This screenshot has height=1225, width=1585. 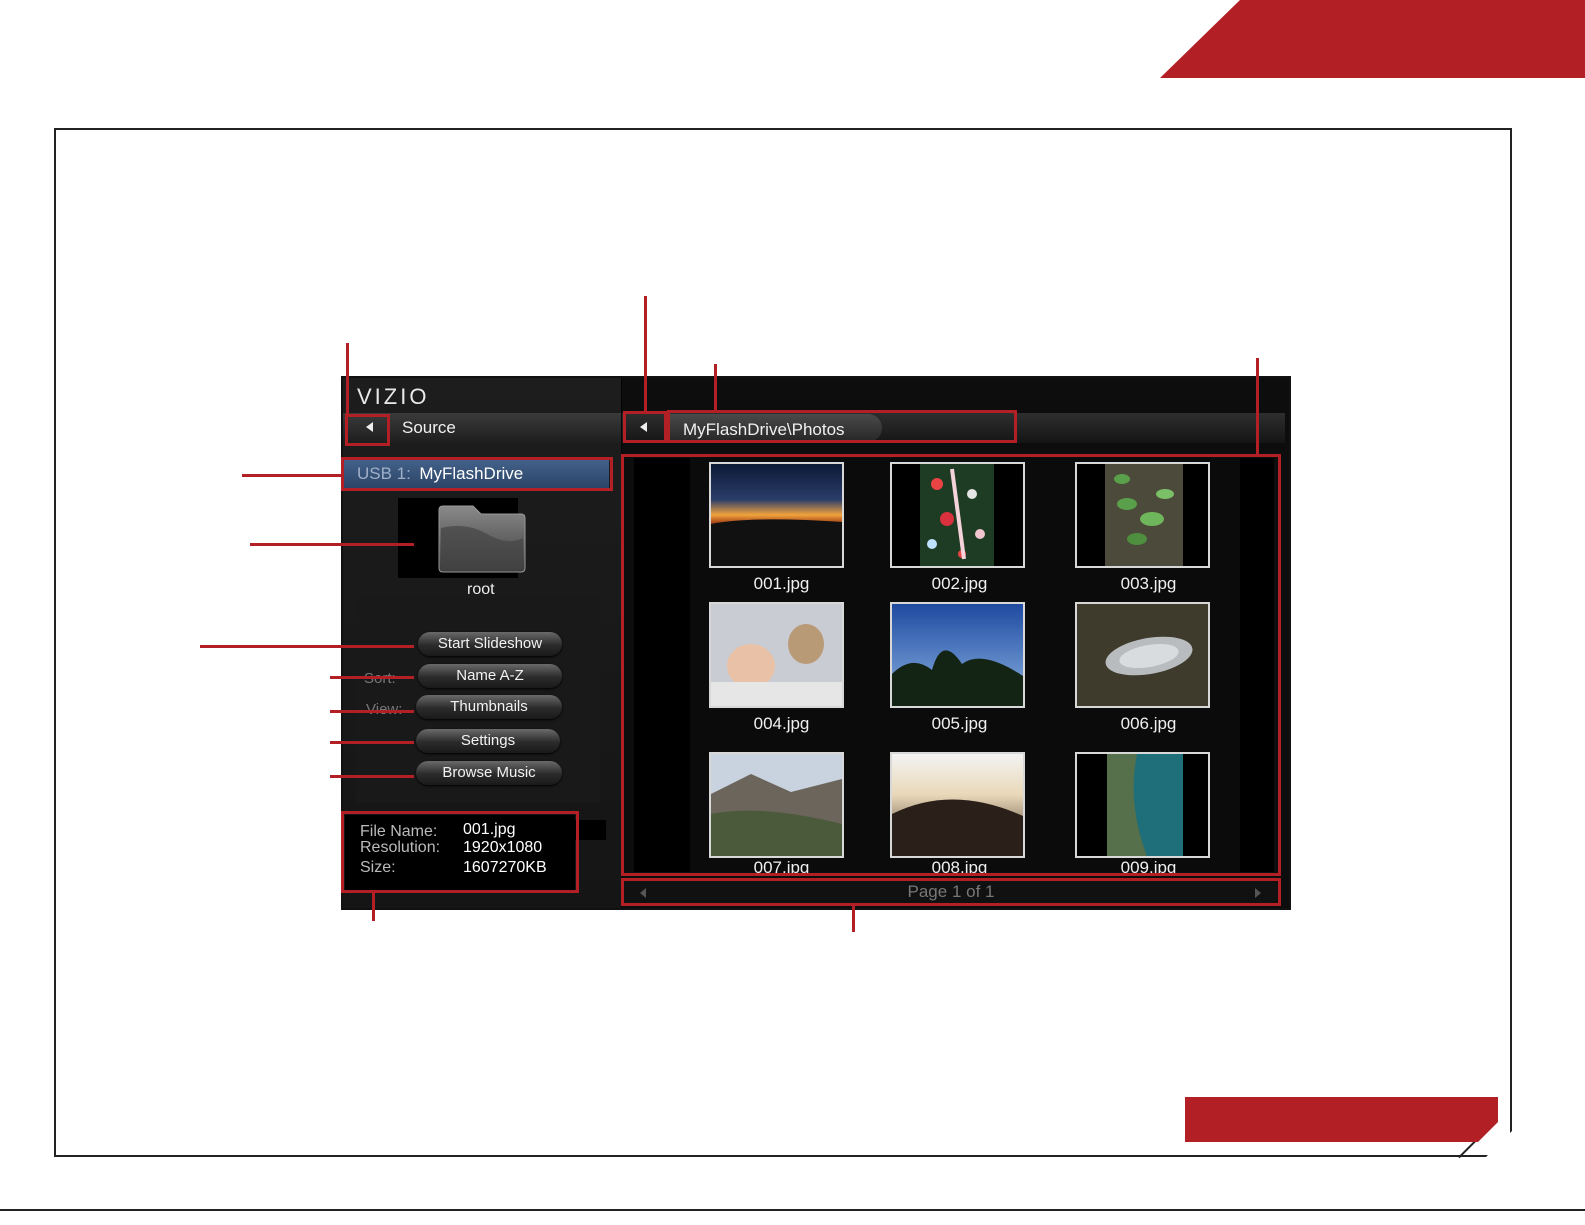 What do you see at coordinates (367, 430) in the screenshot?
I see `callout-source-back` at bounding box center [367, 430].